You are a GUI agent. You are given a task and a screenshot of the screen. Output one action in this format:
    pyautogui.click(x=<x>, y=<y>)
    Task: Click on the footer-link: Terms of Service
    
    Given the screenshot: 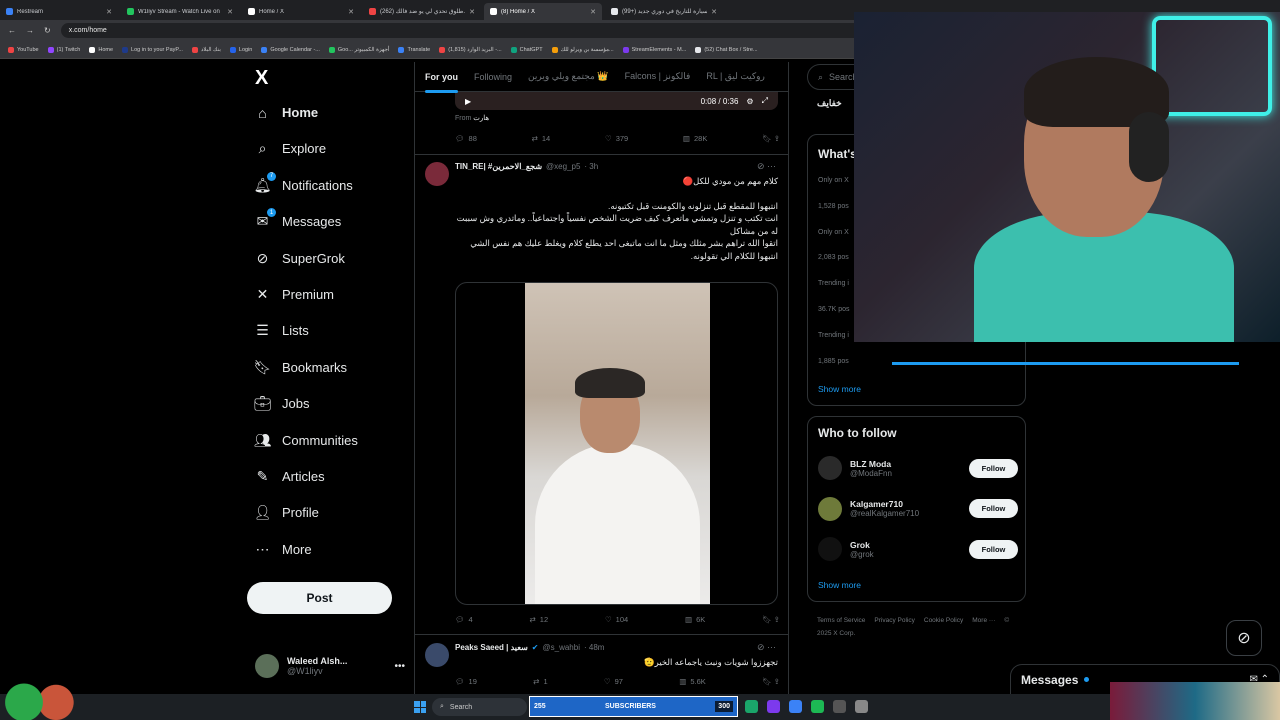 What is the action you would take?
    pyautogui.click(x=841, y=620)
    